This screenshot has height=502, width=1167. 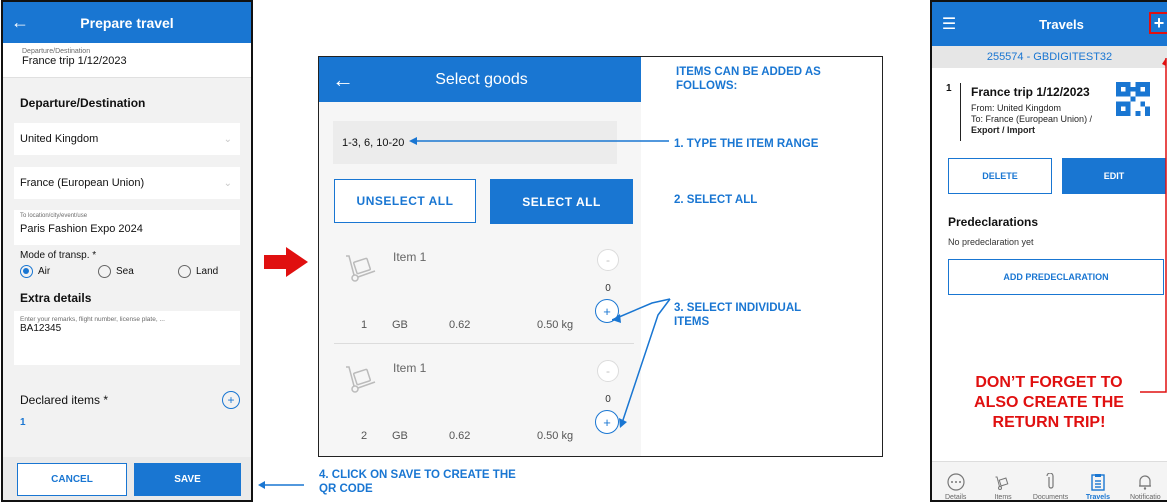 What do you see at coordinates (1158, 23) in the screenshot?
I see `add-travel-button: +` at bounding box center [1158, 23].